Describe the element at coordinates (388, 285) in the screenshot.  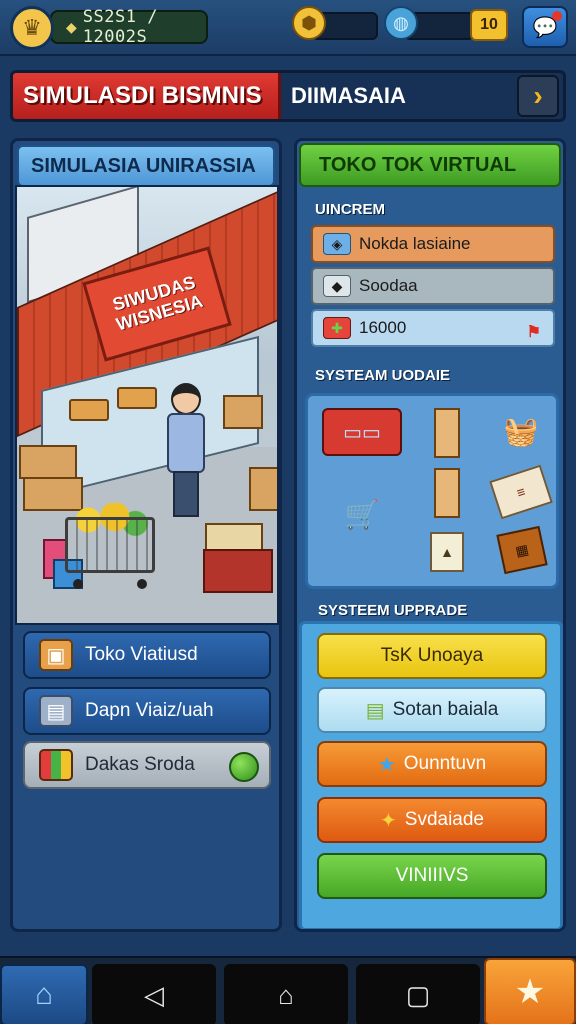
I see `inventory-row-2-label: Soodaa` at that location.